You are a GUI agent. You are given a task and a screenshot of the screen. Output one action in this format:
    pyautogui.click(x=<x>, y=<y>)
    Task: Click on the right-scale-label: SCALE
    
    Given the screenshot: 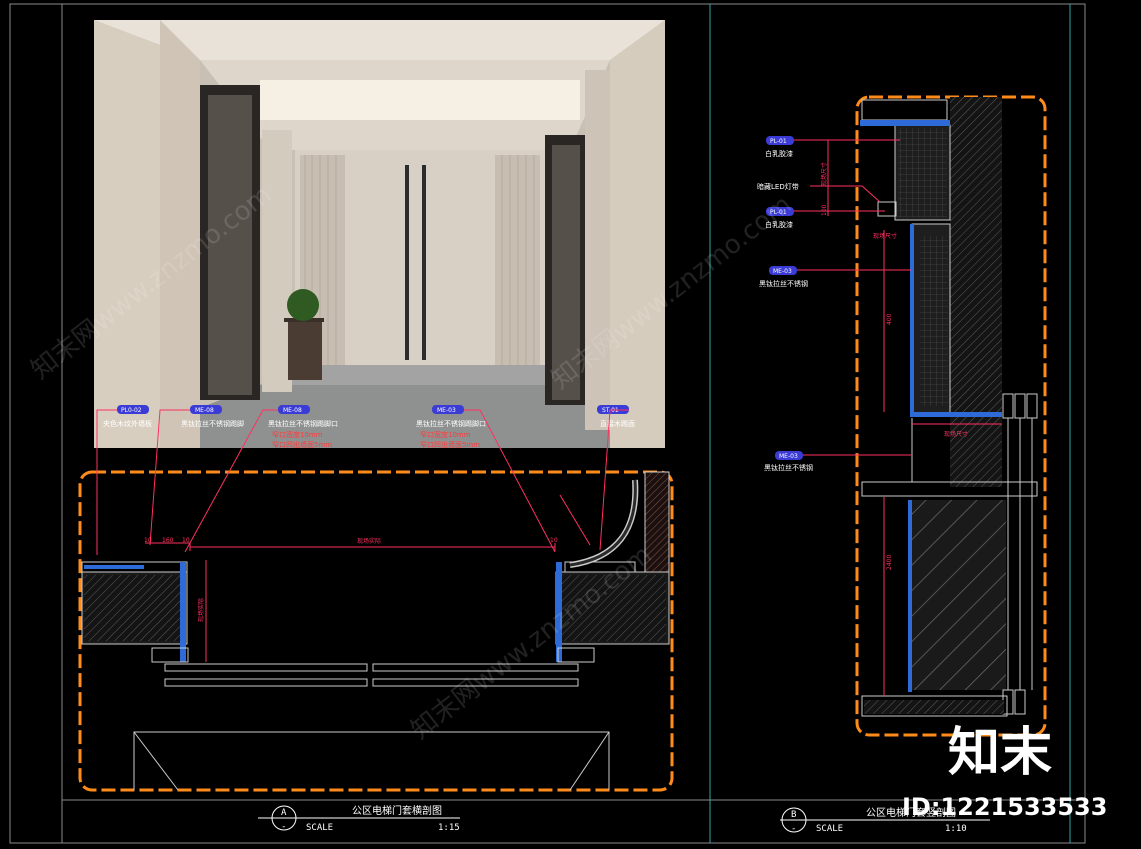 What is the action you would take?
    pyautogui.click(x=829, y=829)
    